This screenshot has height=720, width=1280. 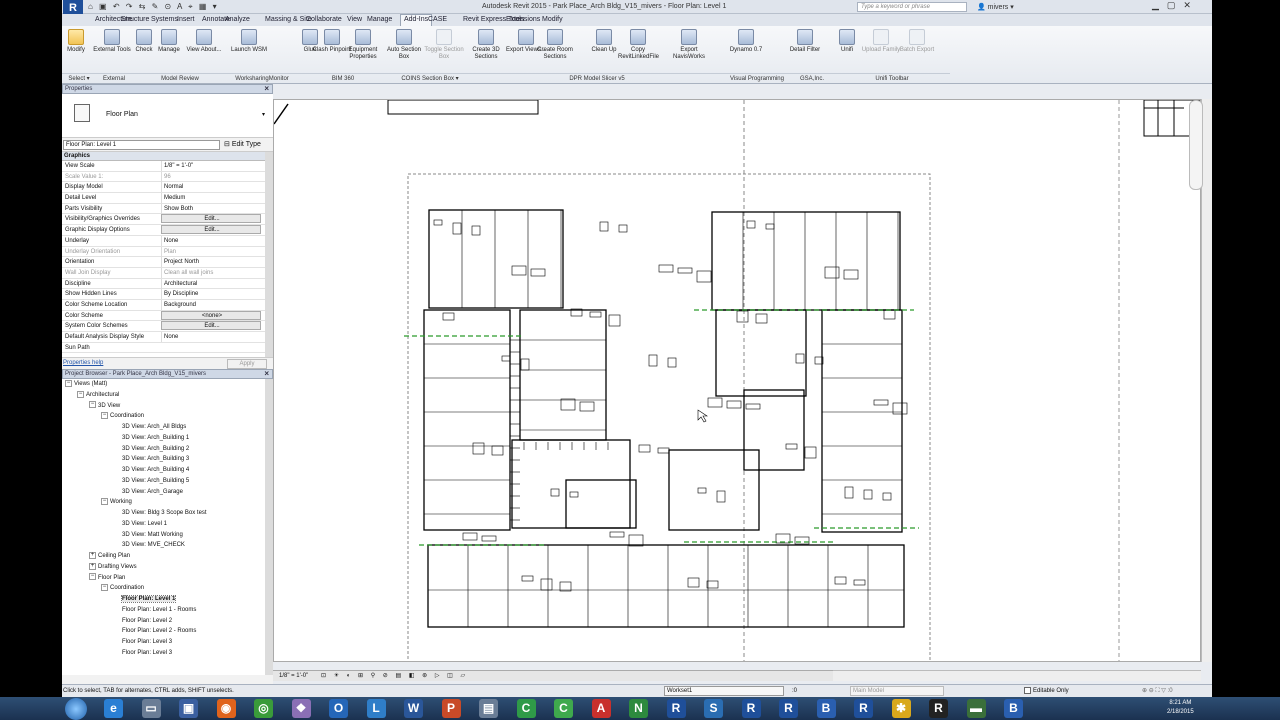 What do you see at coordinates (151, 708) in the screenshot?
I see `taskbar-app-icon: ▭` at bounding box center [151, 708].